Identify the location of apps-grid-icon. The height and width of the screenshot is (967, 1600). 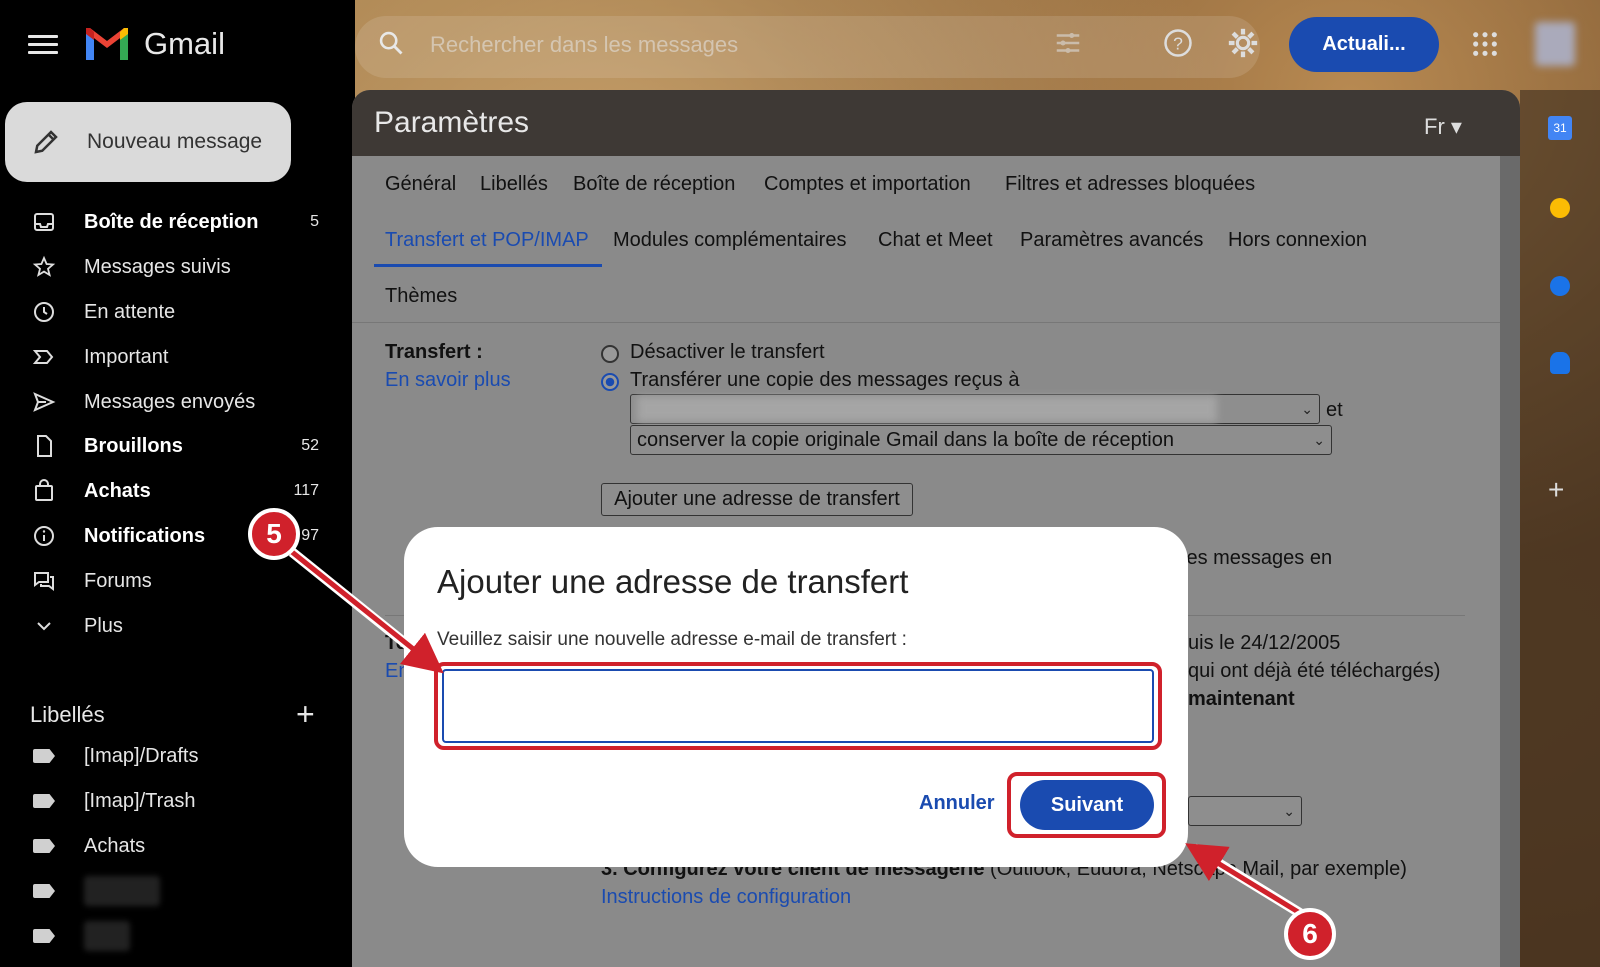
(1485, 44).